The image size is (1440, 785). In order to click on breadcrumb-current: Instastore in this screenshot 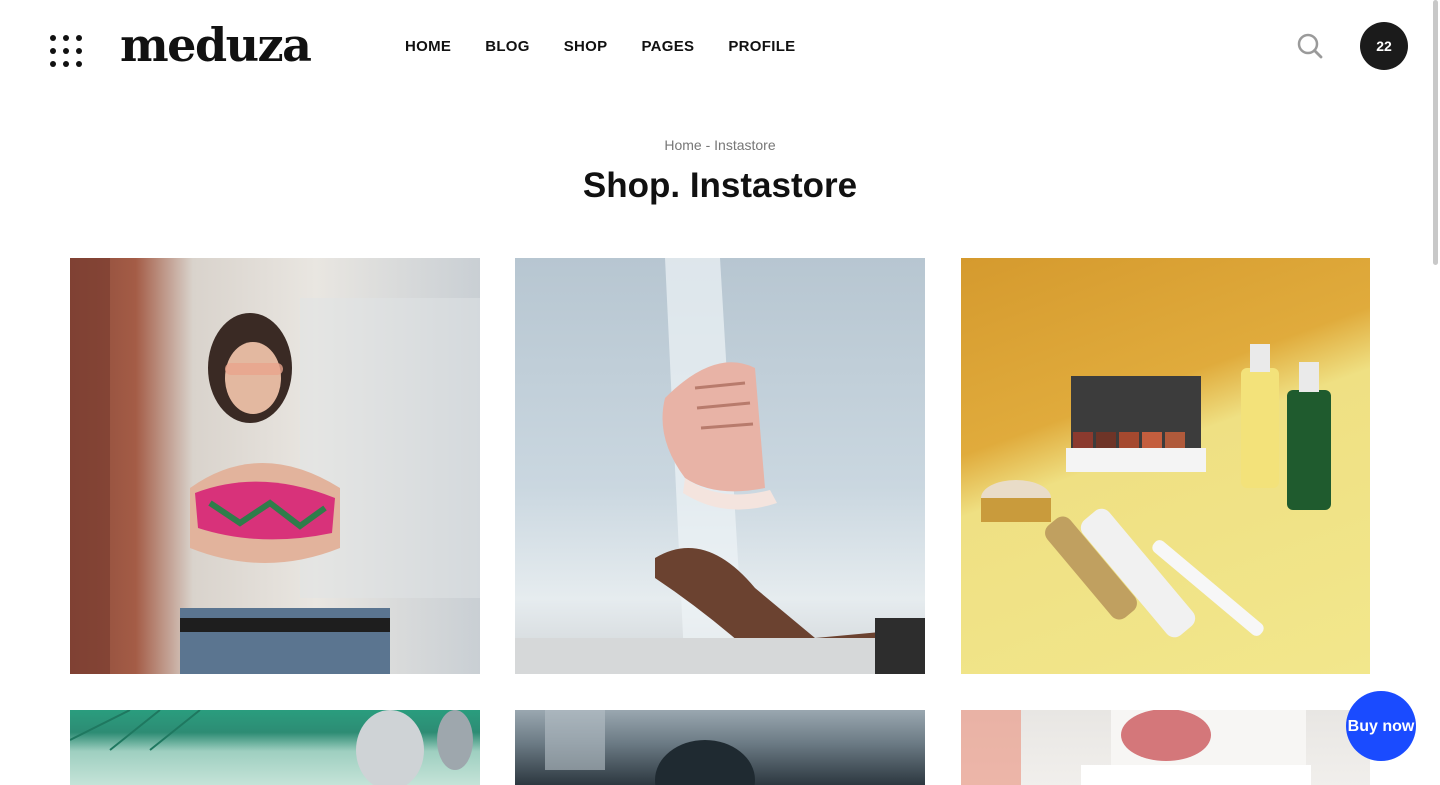, I will do `click(745, 145)`.